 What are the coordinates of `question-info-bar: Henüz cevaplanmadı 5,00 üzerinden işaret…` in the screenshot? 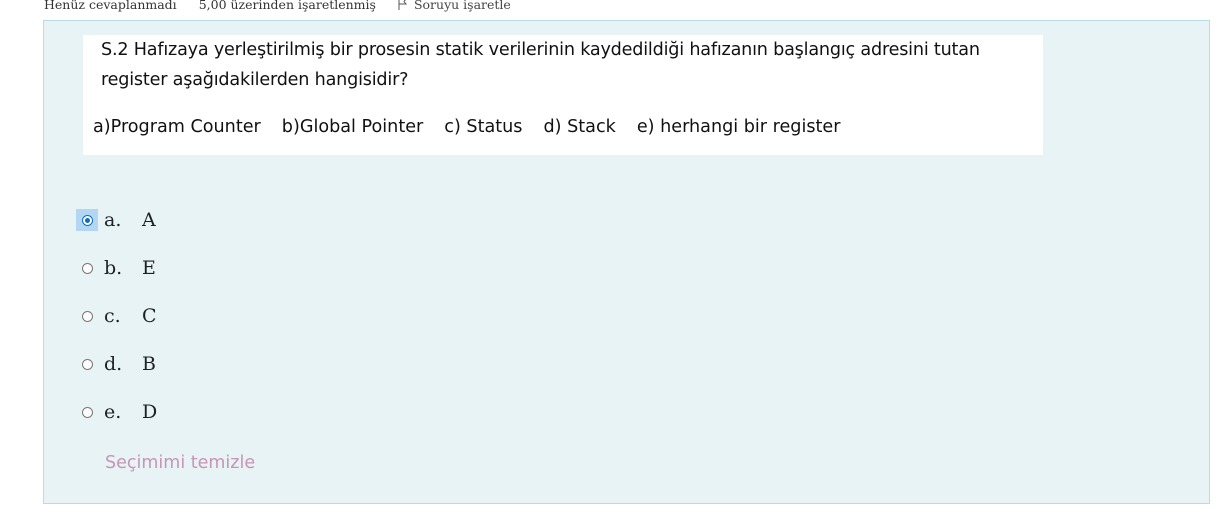 It's located at (277, 6).